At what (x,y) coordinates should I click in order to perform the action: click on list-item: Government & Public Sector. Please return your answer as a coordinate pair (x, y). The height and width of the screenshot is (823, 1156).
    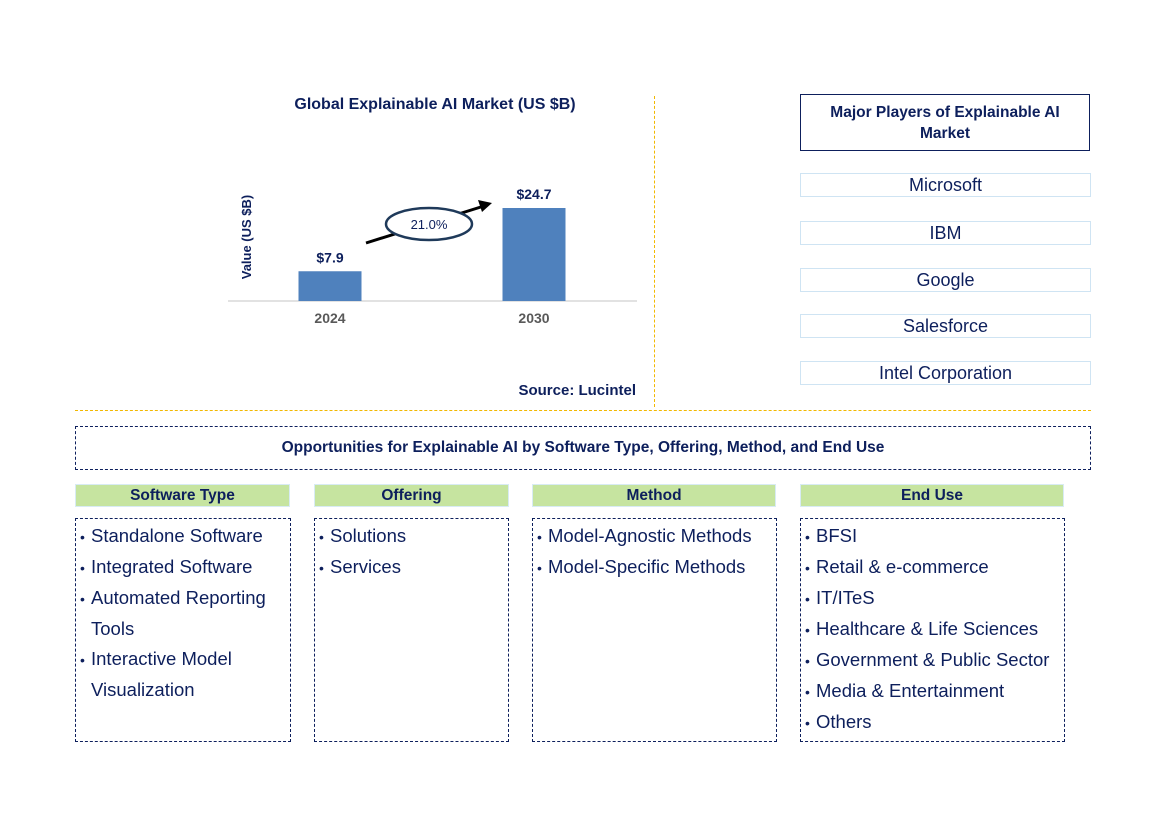
    Looking at the image, I should click on (932, 660).